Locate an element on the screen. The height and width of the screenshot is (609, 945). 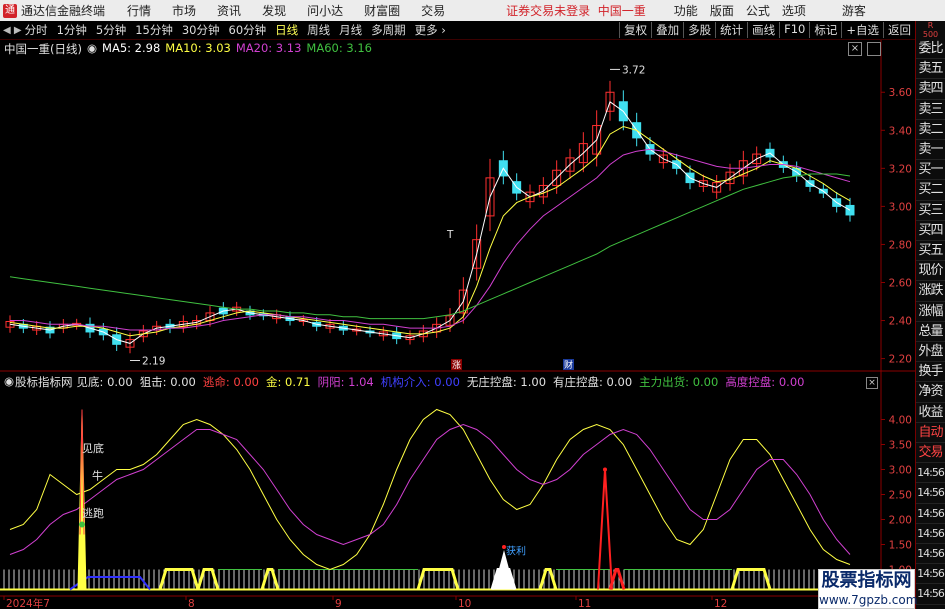
watermark-logo: 股票指标网 www.7gpzb.com is located at coordinates (868, 589).